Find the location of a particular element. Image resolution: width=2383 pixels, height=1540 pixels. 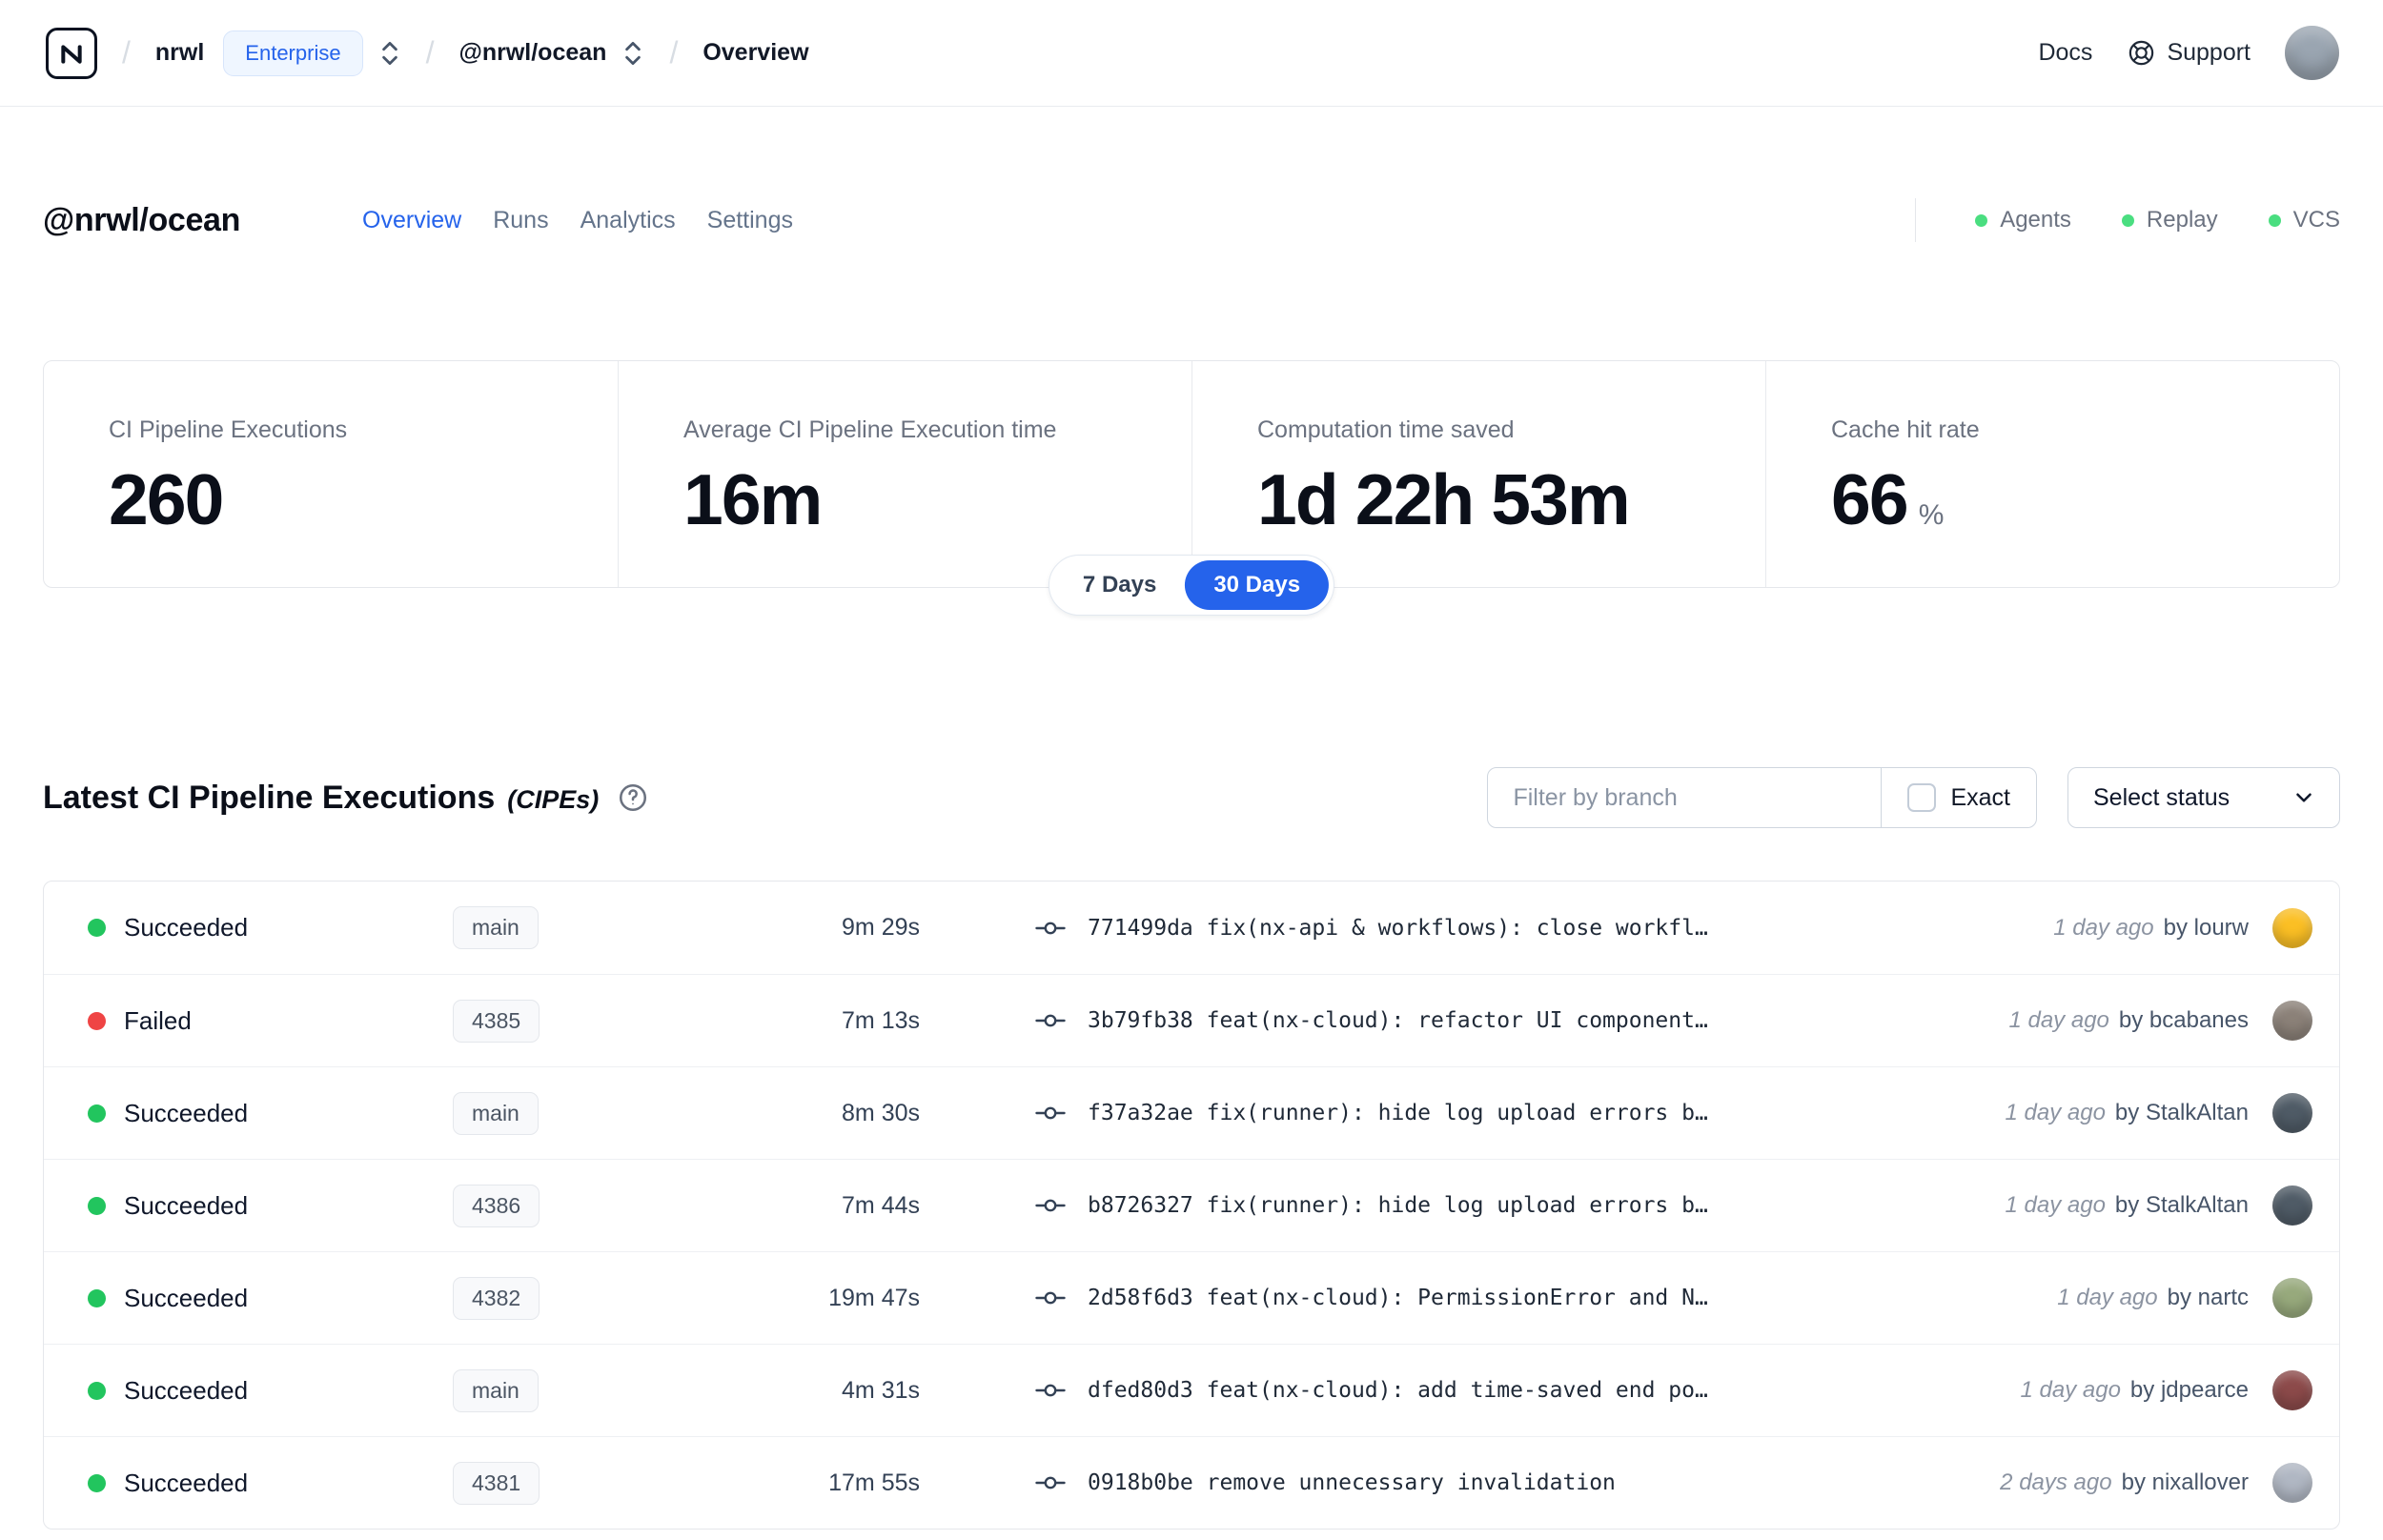

status-indicator-vcs: VCS is located at coordinates (2304, 220).